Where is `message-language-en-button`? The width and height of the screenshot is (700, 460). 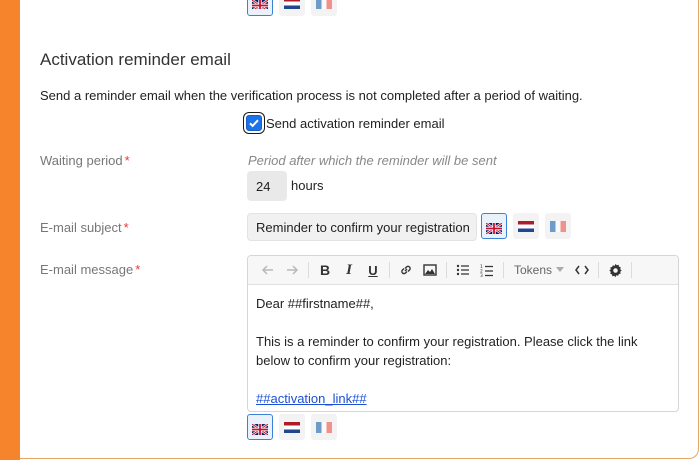 message-language-en-button is located at coordinates (260, 427).